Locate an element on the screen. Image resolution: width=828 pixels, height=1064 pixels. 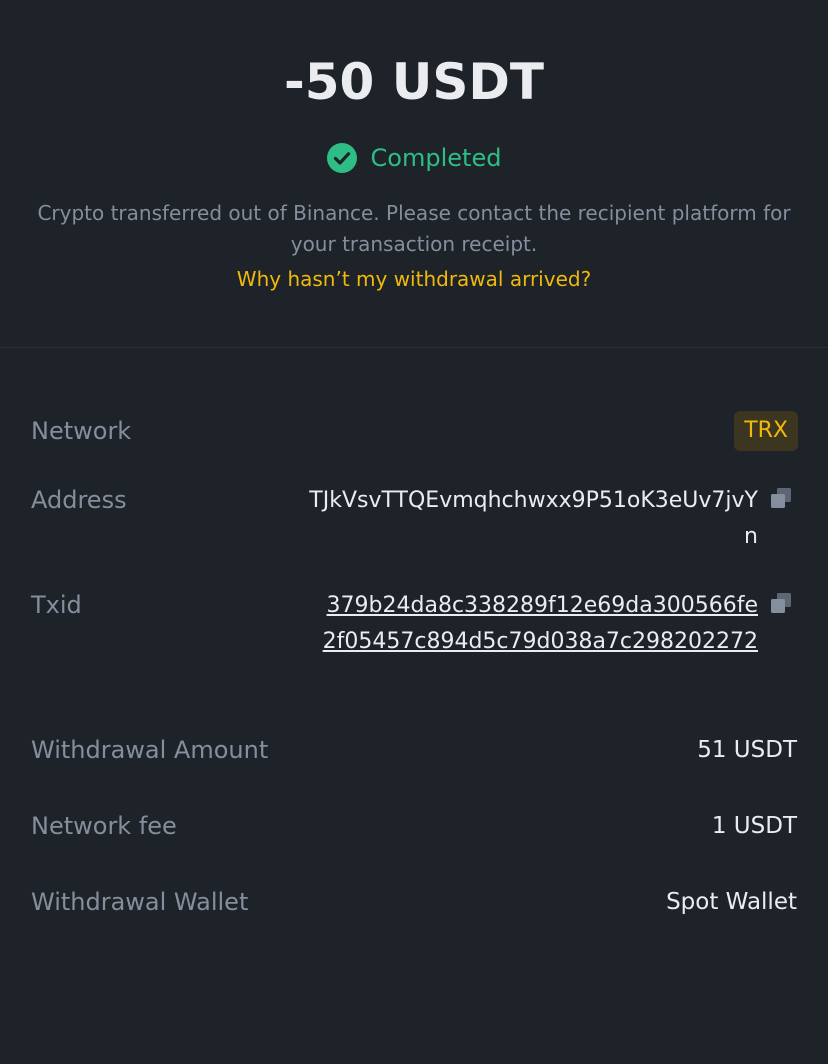
network-badge: TRX is located at coordinates (766, 431).